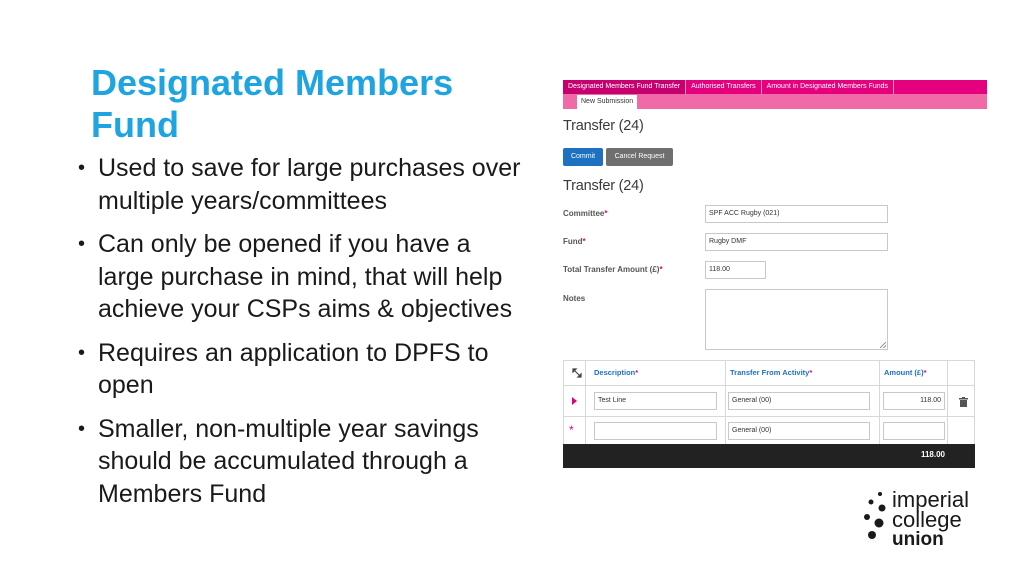  What do you see at coordinates (571, 430) in the screenshot?
I see `new-row-star-icon: *` at bounding box center [571, 430].